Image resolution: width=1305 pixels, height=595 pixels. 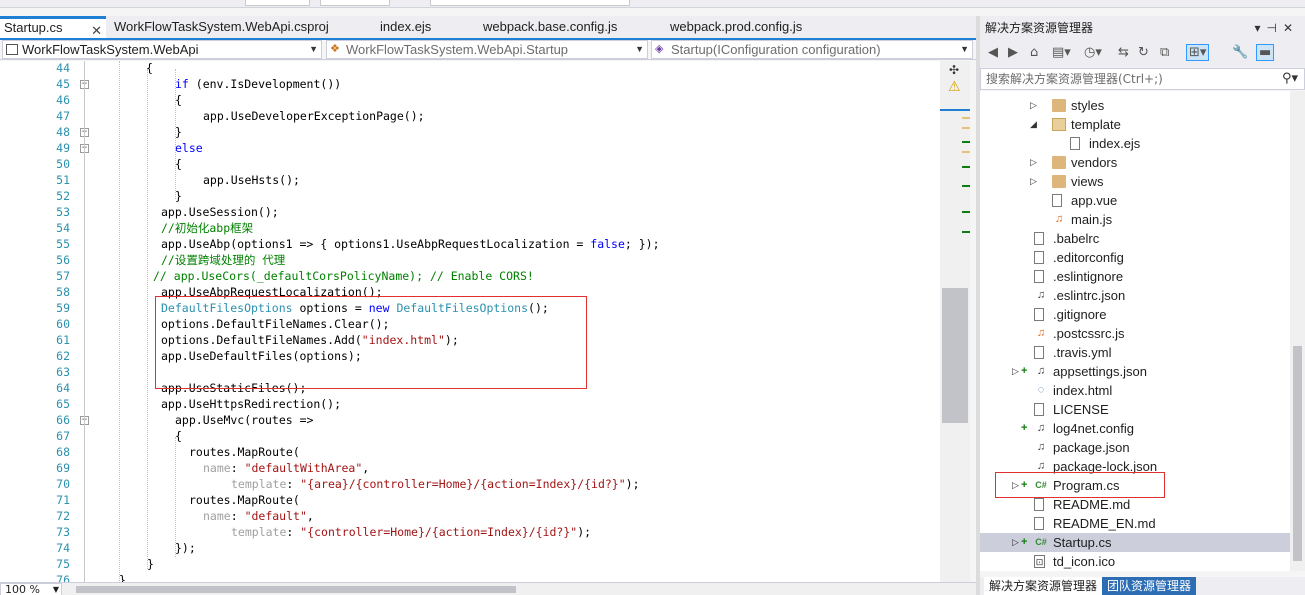 I want to click on refresh-icon: ↻, so click(x=1143, y=52).